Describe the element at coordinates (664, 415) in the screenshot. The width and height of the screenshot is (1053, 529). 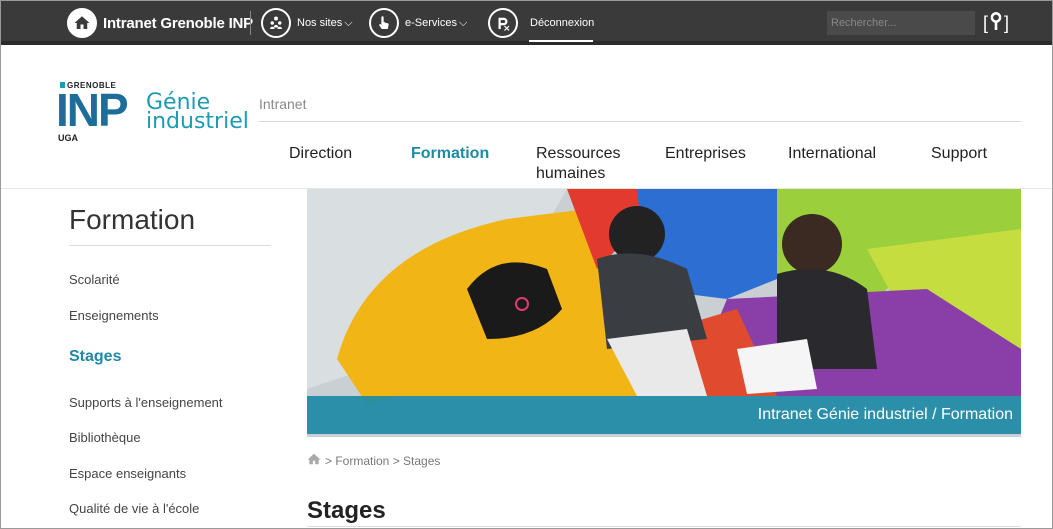
I see `hero-caption: Intranet Génie industriel / Formation` at that location.